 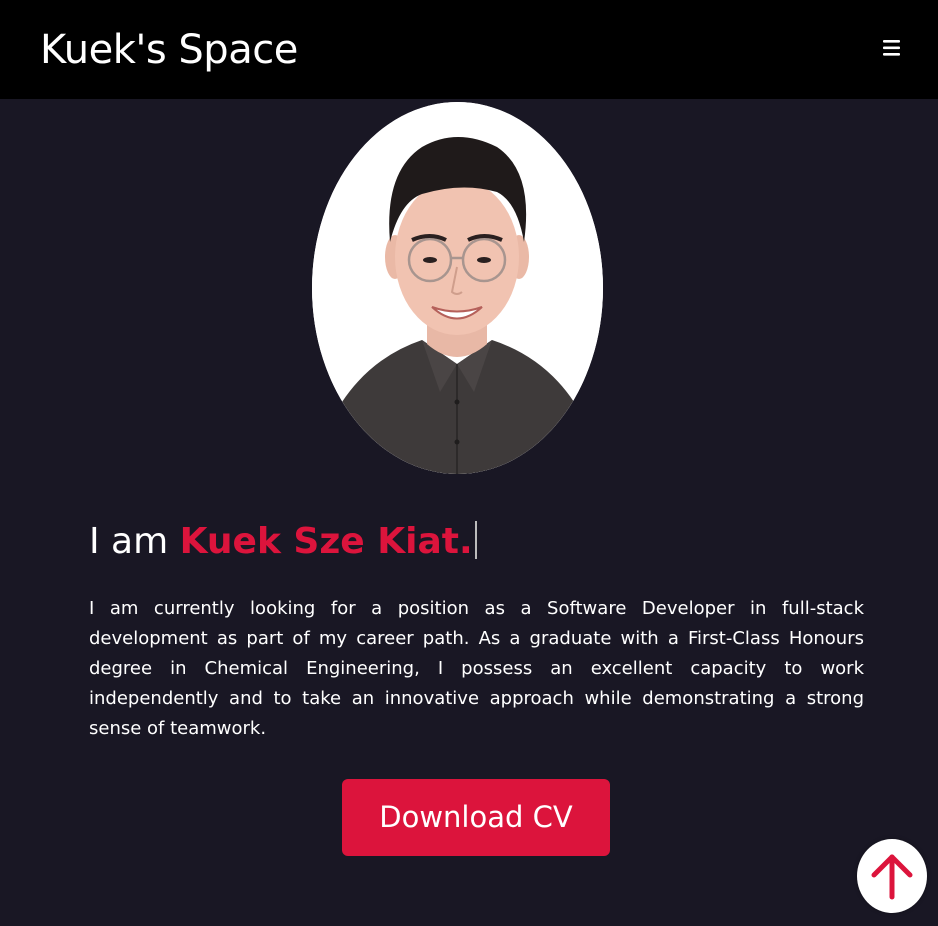 I want to click on arrow-up-icon, so click(x=892, y=877).